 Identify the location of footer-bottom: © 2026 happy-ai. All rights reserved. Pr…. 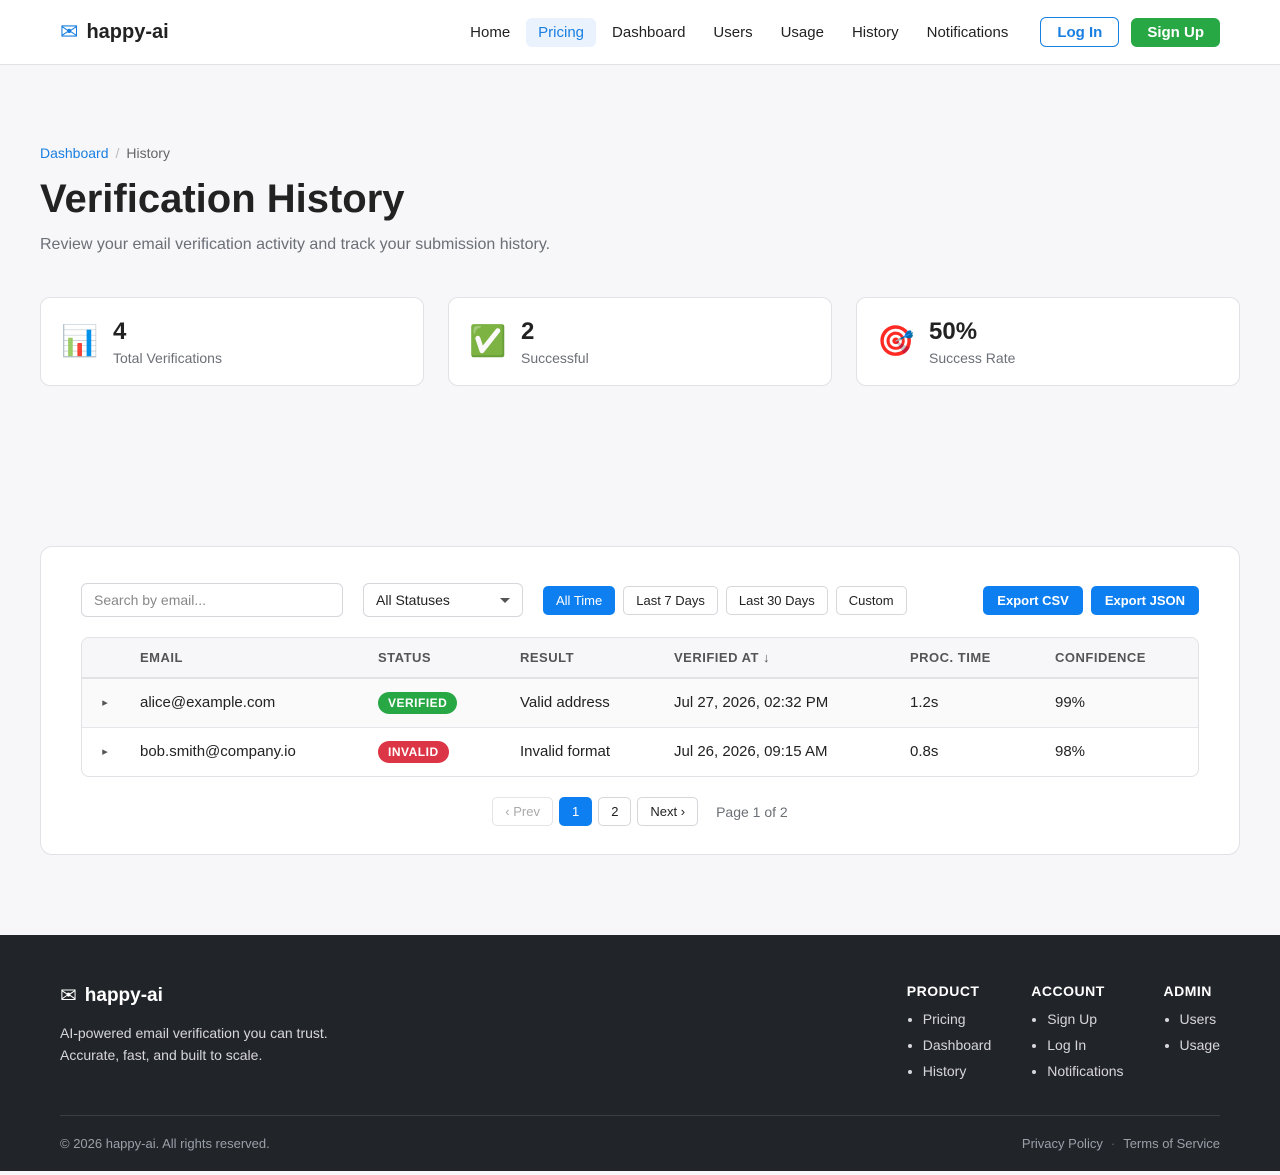
(640, 1133).